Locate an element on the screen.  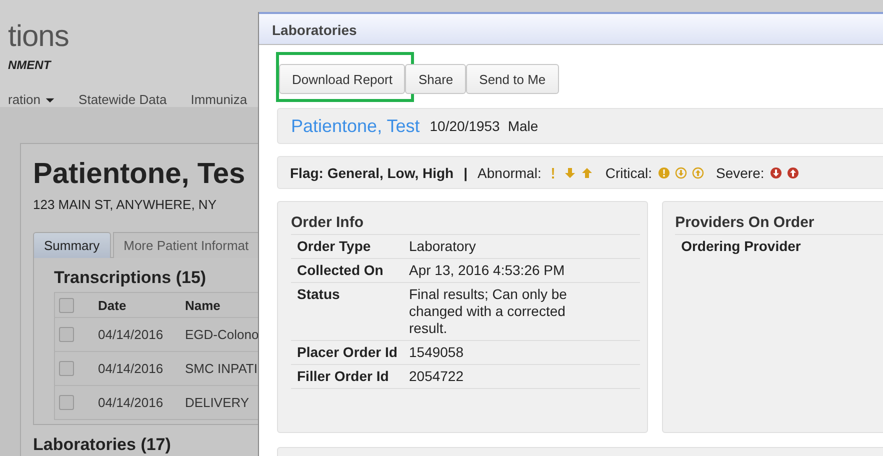
field-value: 2054722 is located at coordinates (437, 376).